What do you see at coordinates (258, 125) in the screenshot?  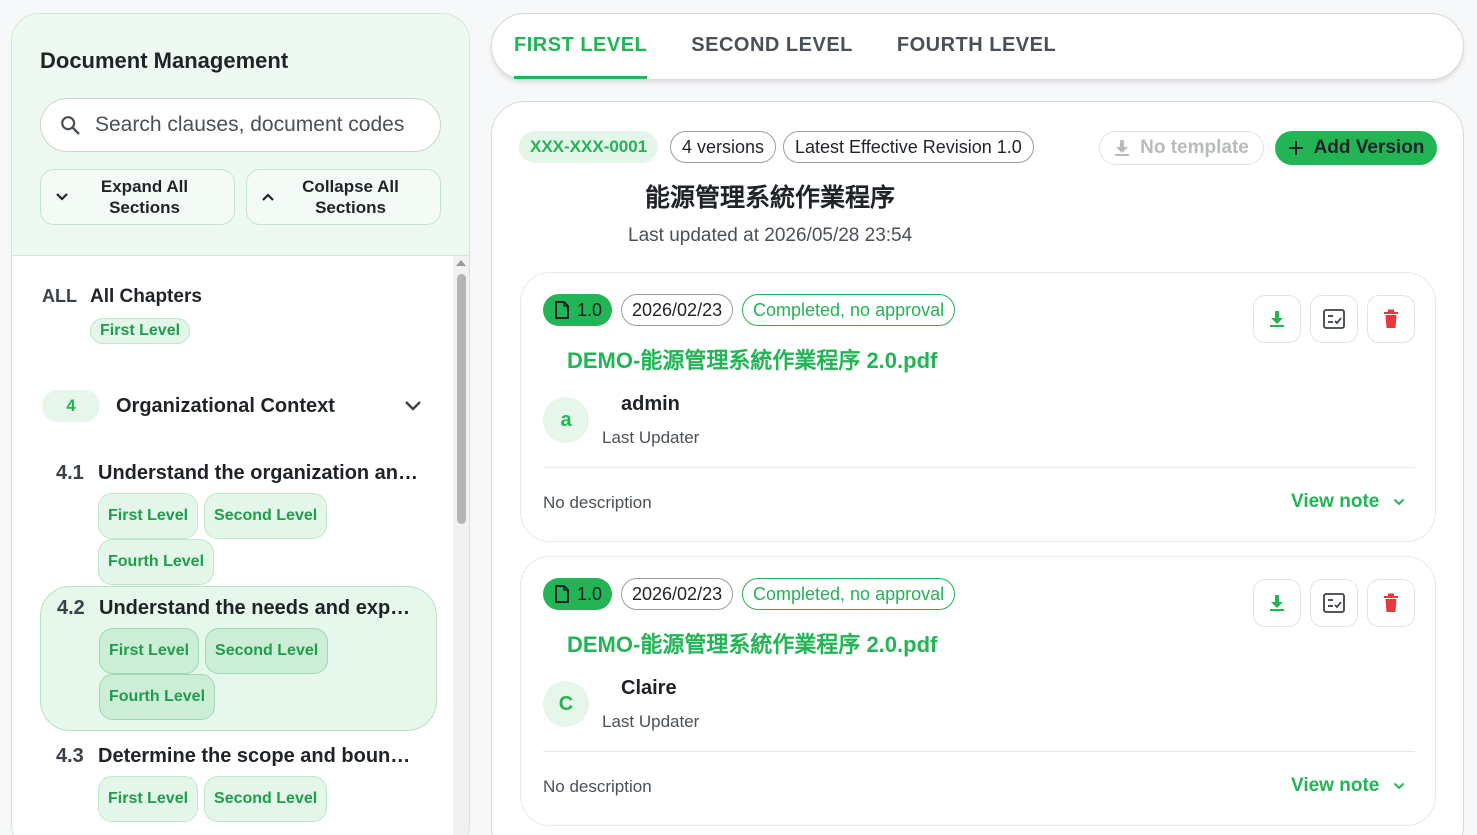 I see `search-input` at bounding box center [258, 125].